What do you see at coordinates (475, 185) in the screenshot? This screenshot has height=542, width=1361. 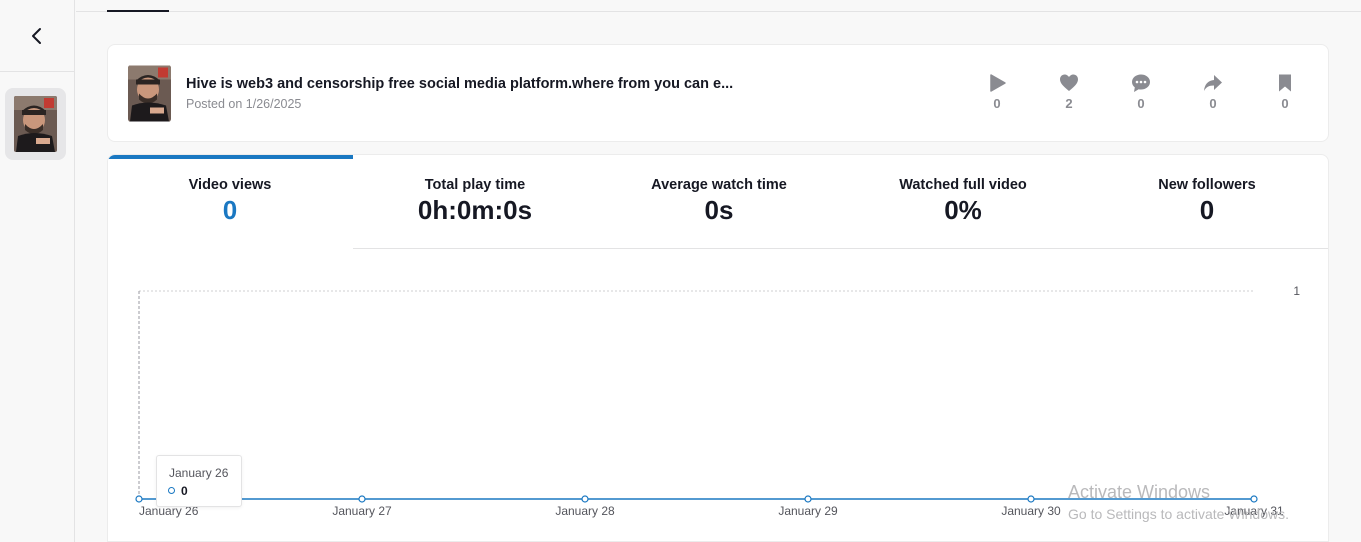 I see `tab-total-play-time-label: Total play time` at bounding box center [475, 185].